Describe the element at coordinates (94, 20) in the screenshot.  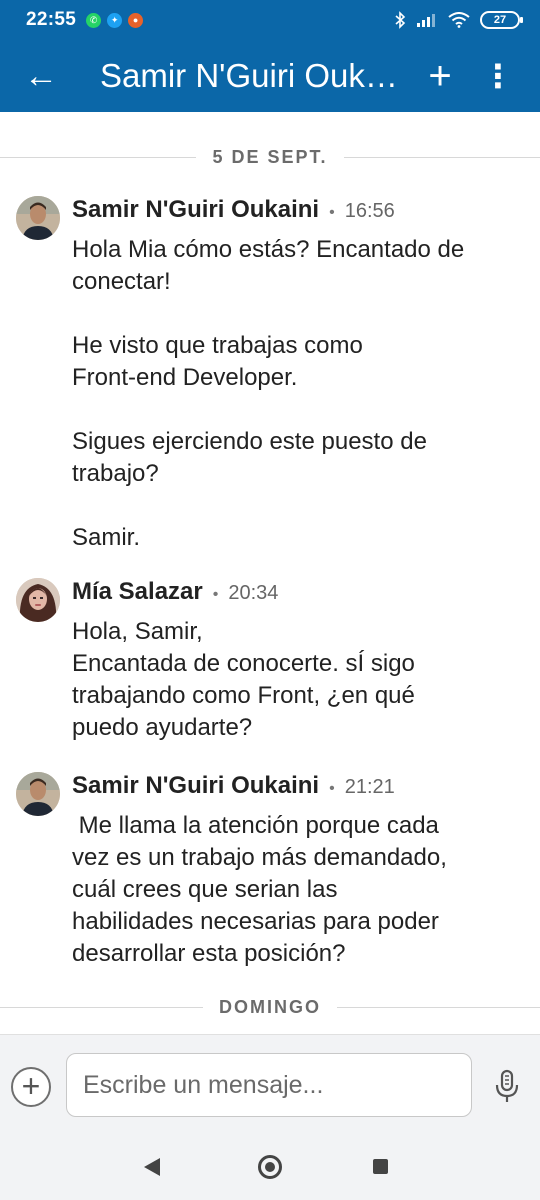
I see `whatsapp-icon: ✆` at that location.